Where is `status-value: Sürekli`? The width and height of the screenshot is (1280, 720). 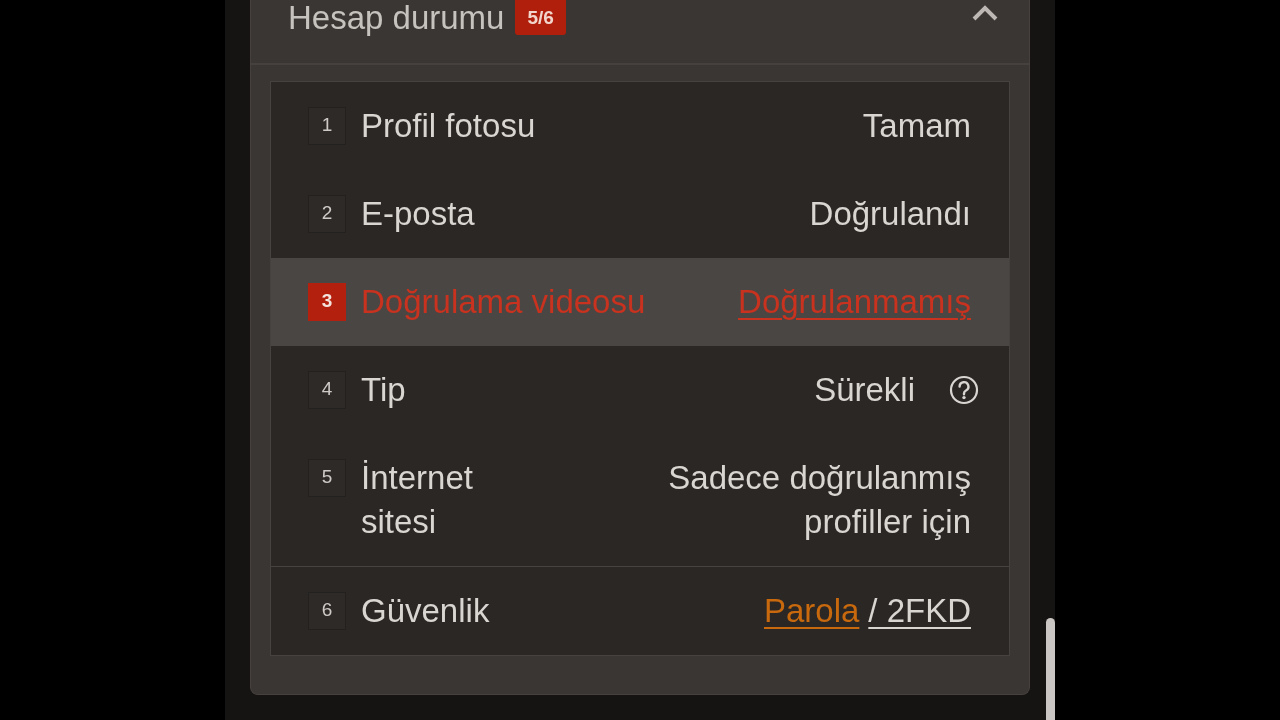
status-value: Sürekli is located at coordinates (864, 390).